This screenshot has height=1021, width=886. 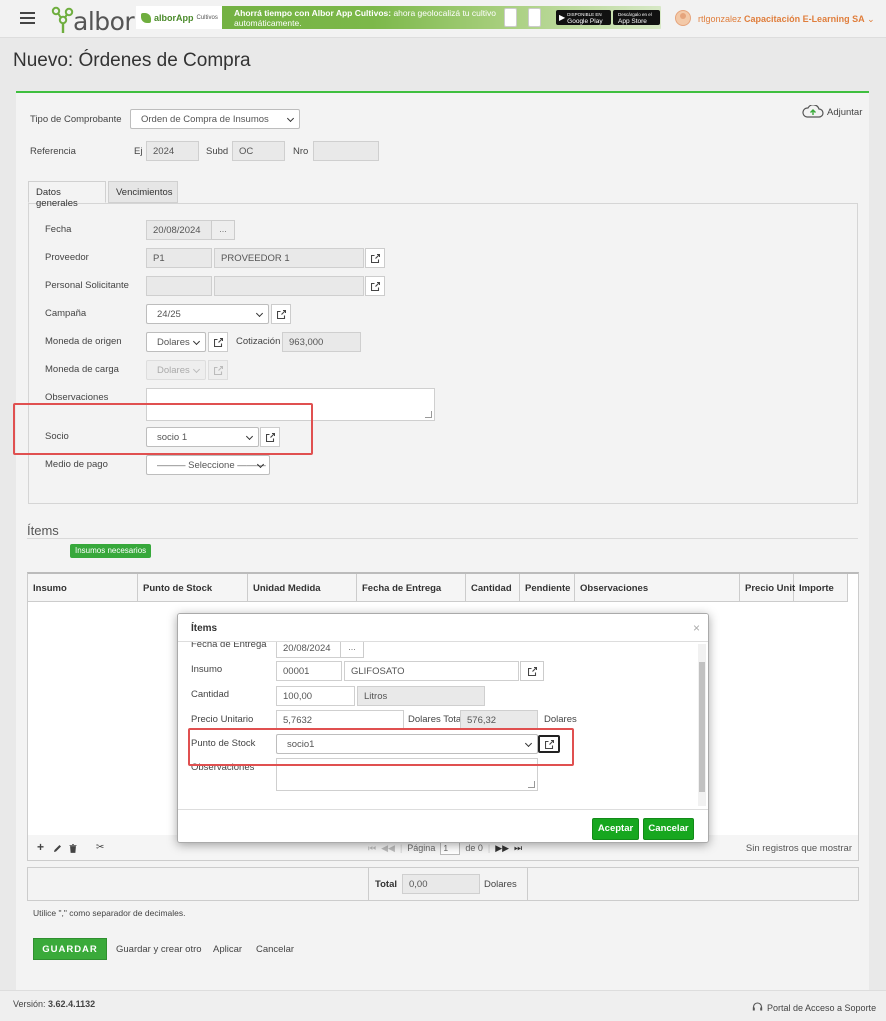 I want to click on app-store-badge: Descárgalo en el App Store, so click(x=636, y=17).